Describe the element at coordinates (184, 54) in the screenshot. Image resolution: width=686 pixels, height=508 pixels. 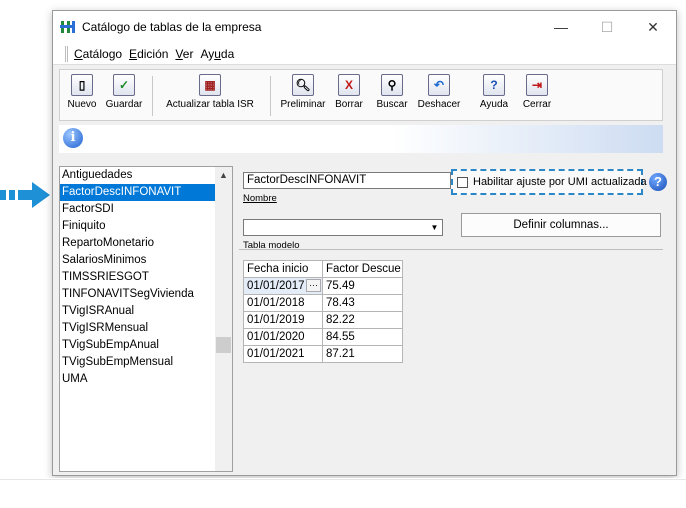
I see `menu-ver: Ver` at that location.